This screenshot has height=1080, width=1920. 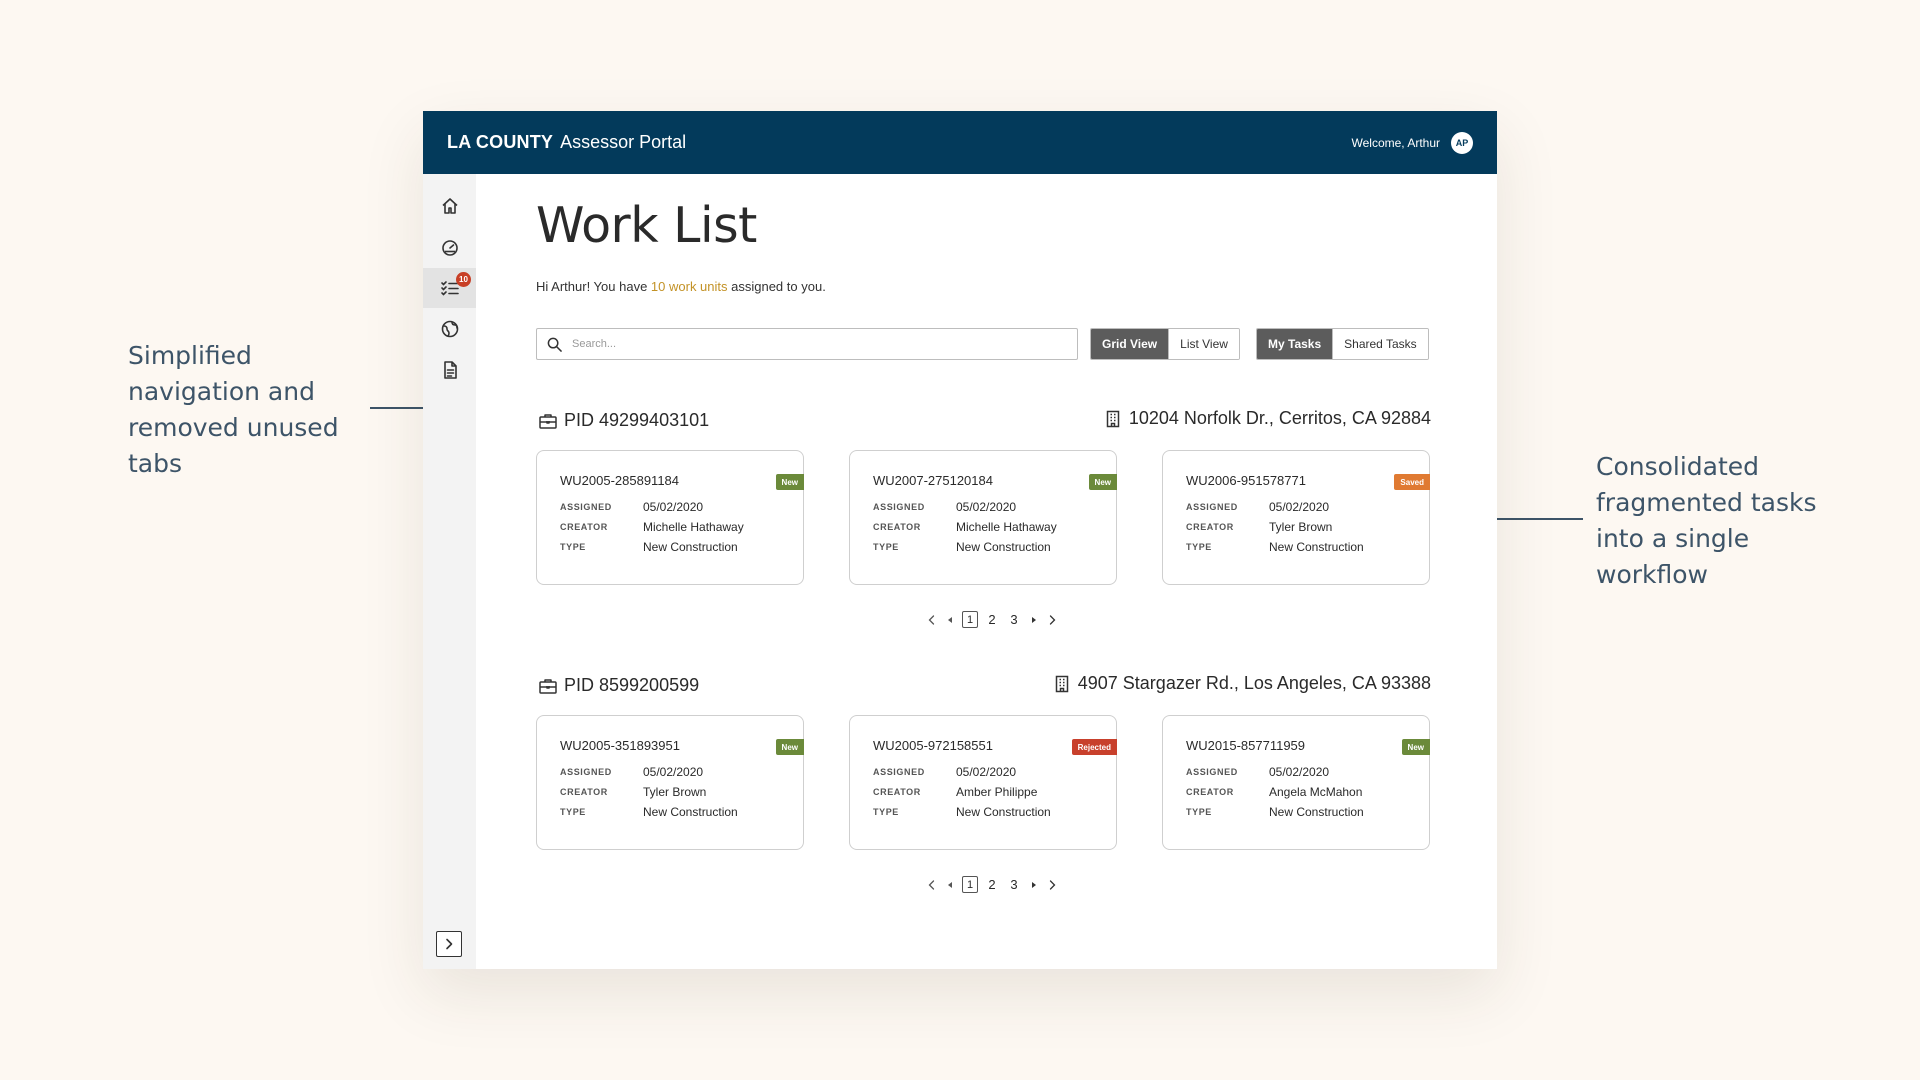 What do you see at coordinates (449, 370) in the screenshot?
I see `sidebar-item-documents` at bounding box center [449, 370].